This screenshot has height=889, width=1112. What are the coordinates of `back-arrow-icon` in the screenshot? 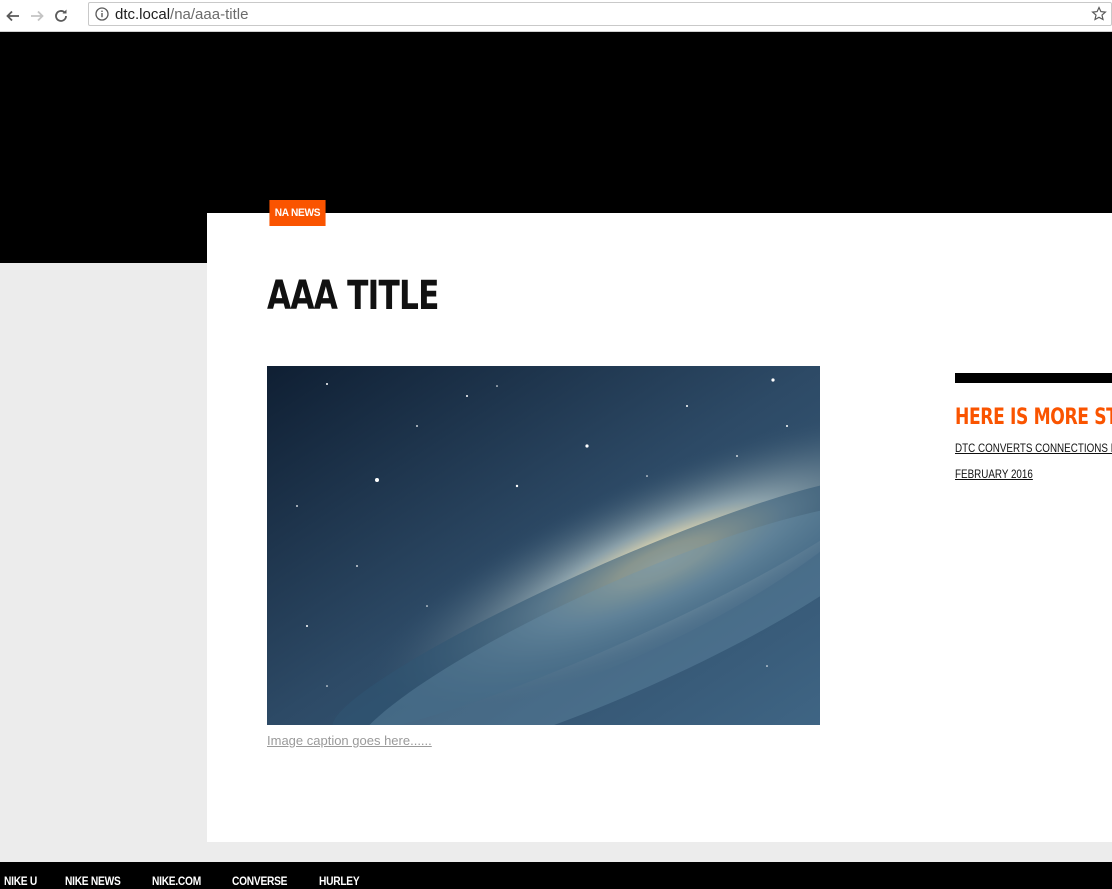 It's located at (12, 15).